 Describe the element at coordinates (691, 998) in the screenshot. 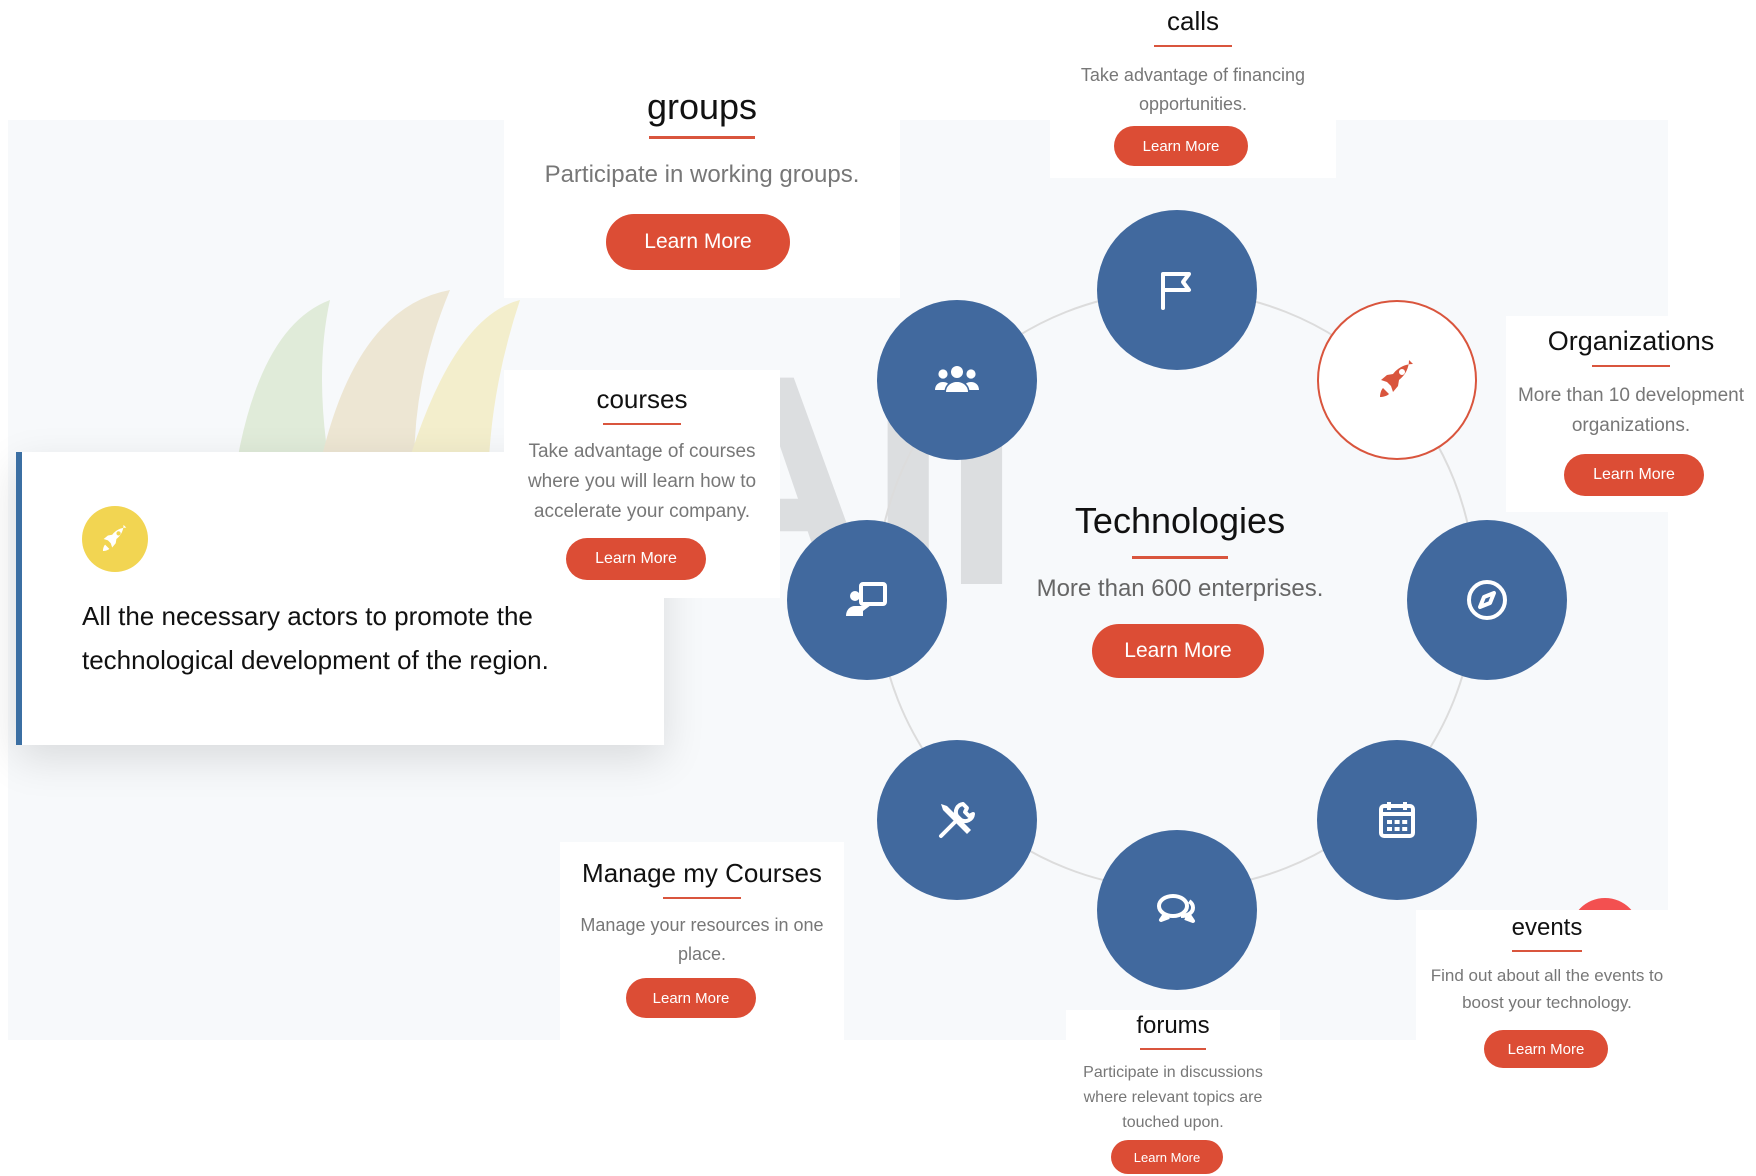

I see `manage-courses-learn-more-button: Learn More` at that location.